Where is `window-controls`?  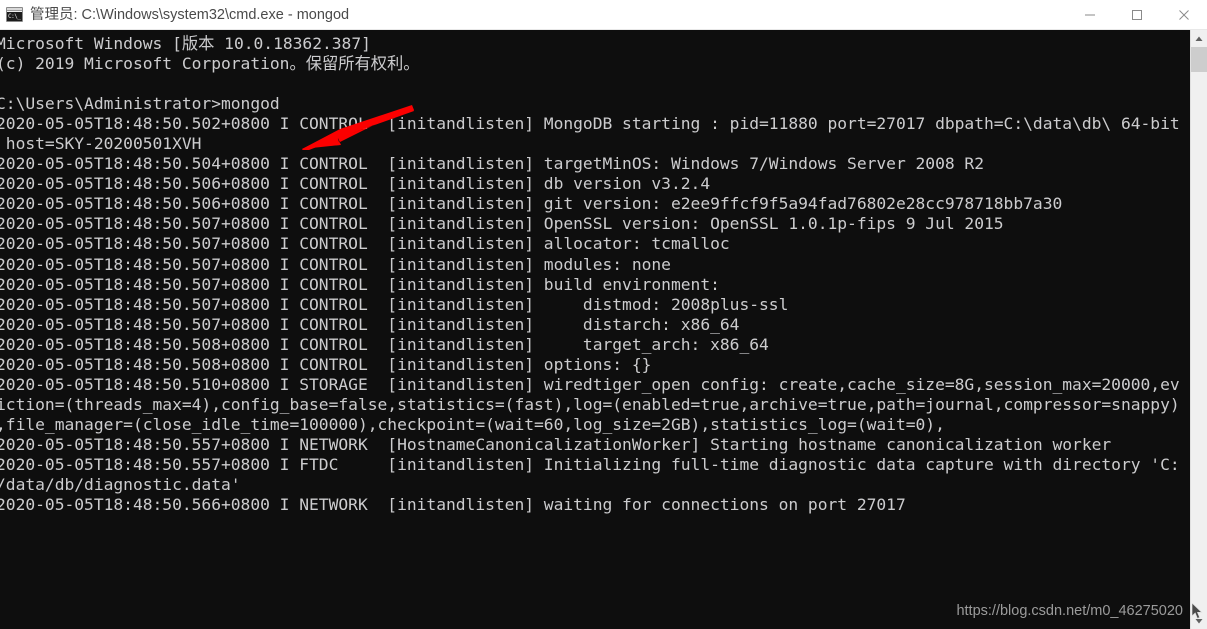
window-controls is located at coordinates (1136, 15).